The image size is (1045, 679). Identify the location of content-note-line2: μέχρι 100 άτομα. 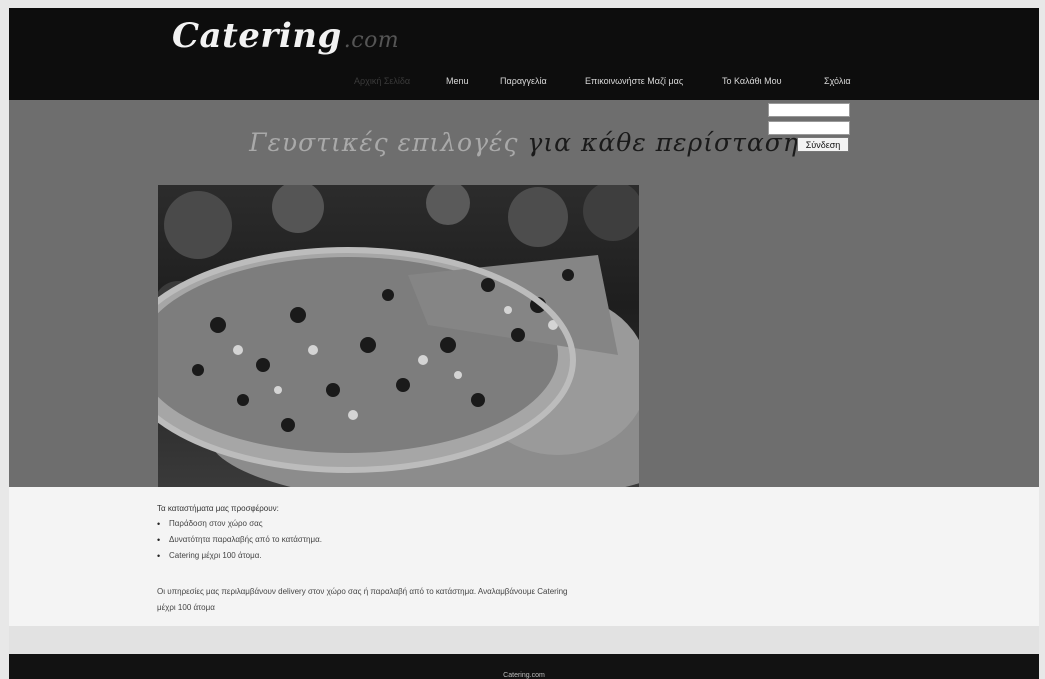
(186, 607).